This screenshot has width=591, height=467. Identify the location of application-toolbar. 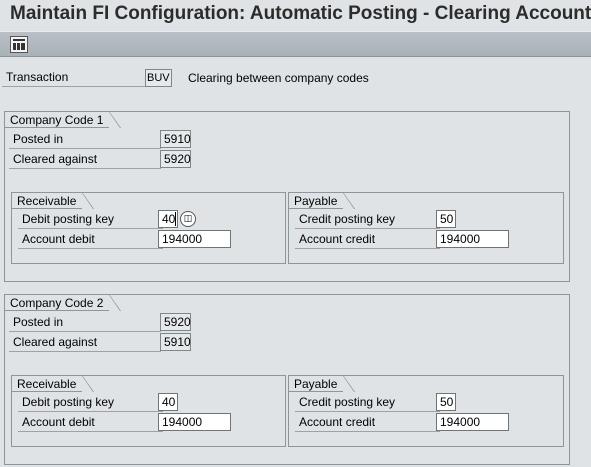
(295, 44).